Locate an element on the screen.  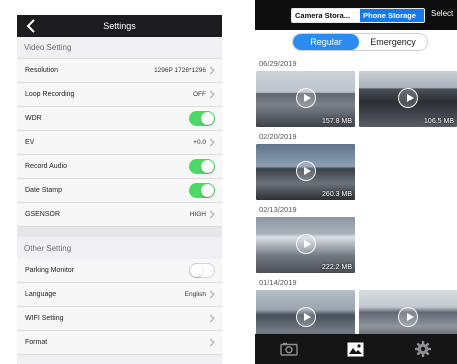
video-thumbnail: 260.3 MB is located at coordinates (305, 172).